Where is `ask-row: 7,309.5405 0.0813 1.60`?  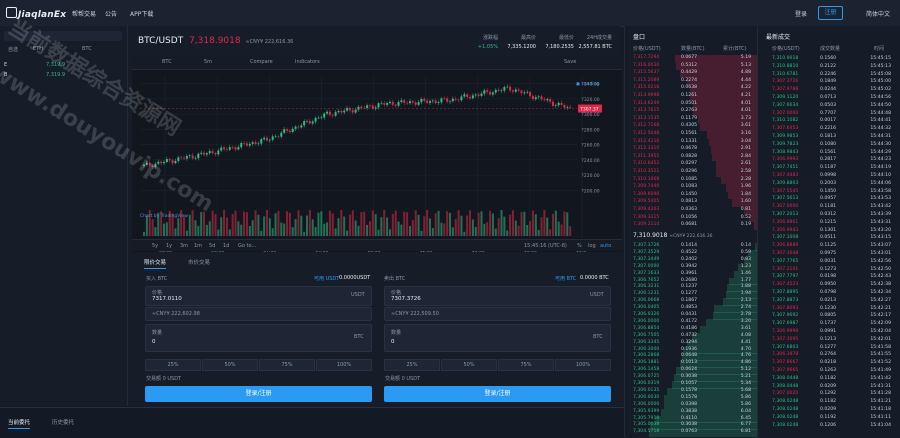
ask-row: 7,309.5405 0.0813 1.60 is located at coordinates (691, 203).